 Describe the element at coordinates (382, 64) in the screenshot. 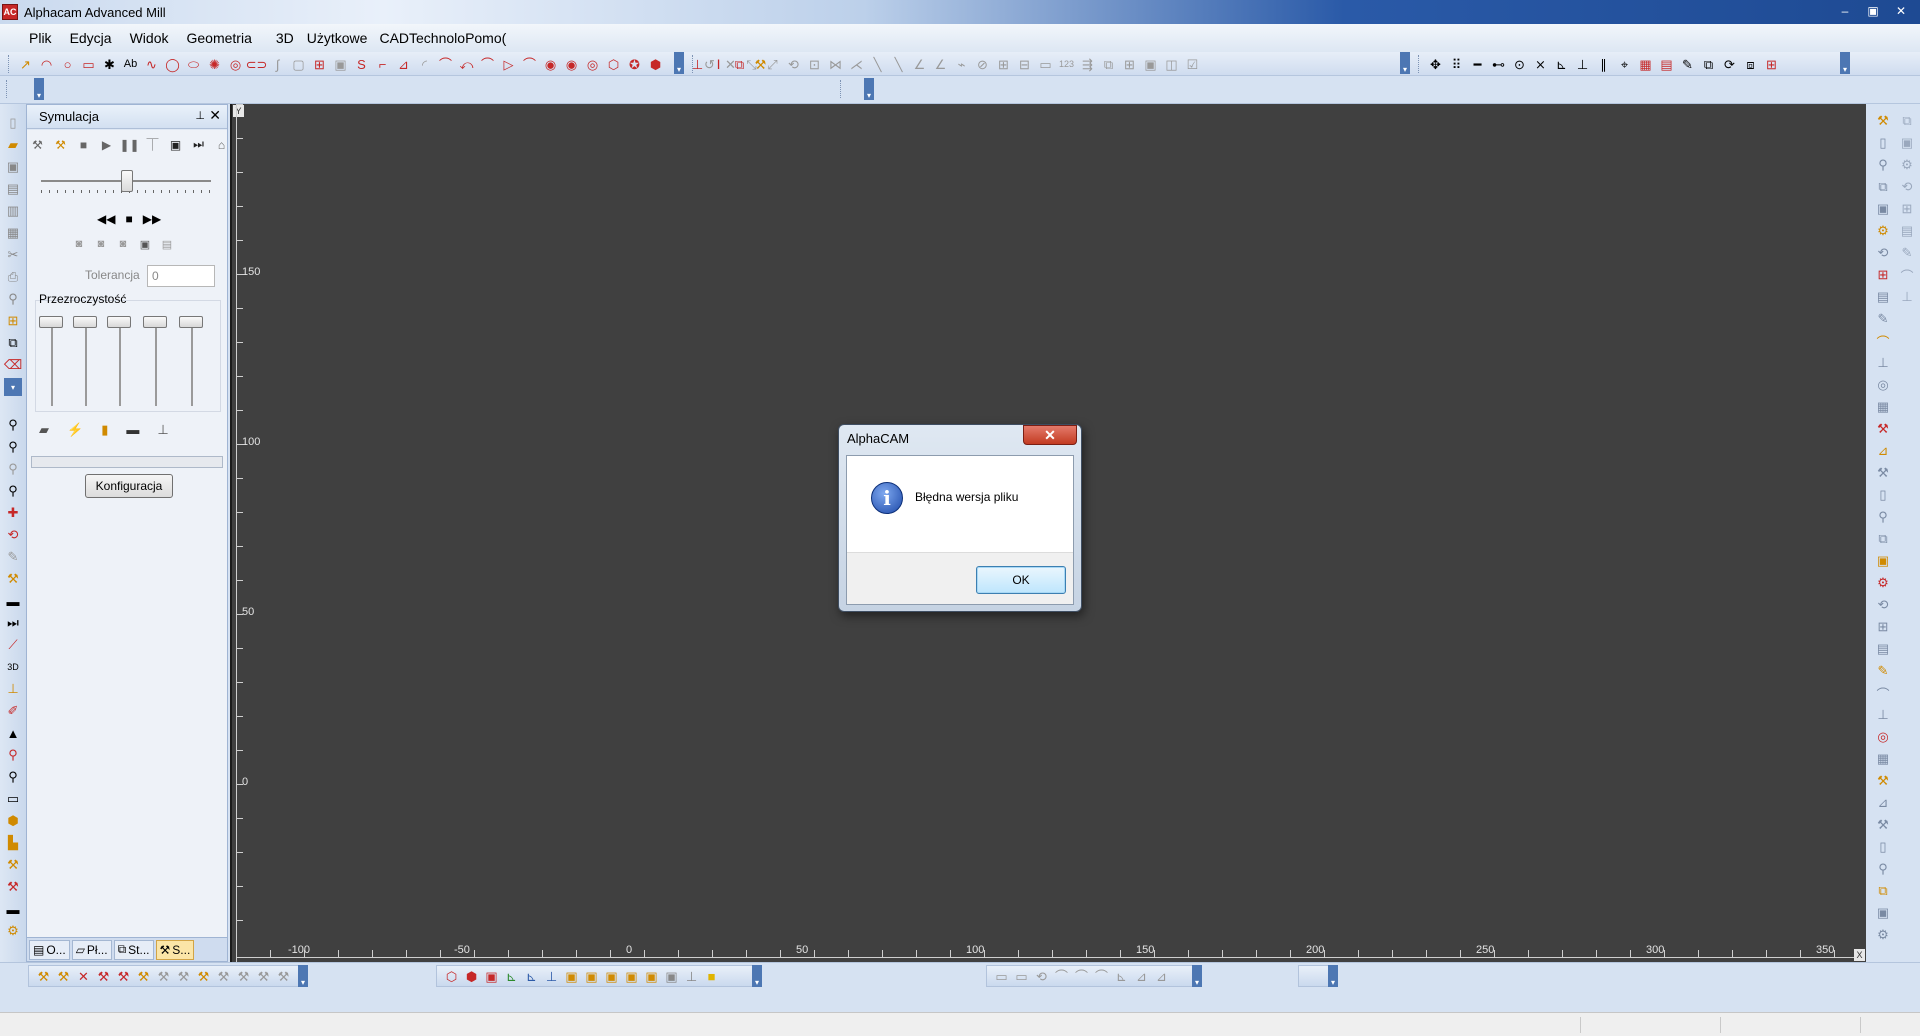

I see `polyline-icon: ⌐` at that location.